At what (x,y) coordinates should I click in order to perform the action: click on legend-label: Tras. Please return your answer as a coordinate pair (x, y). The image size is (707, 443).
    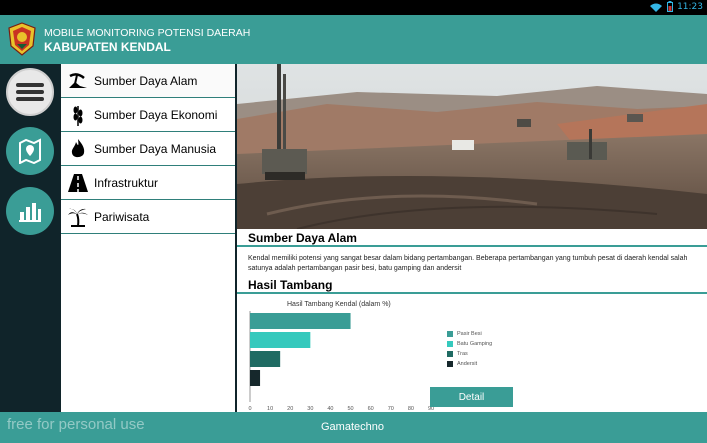
    Looking at the image, I should click on (462, 354).